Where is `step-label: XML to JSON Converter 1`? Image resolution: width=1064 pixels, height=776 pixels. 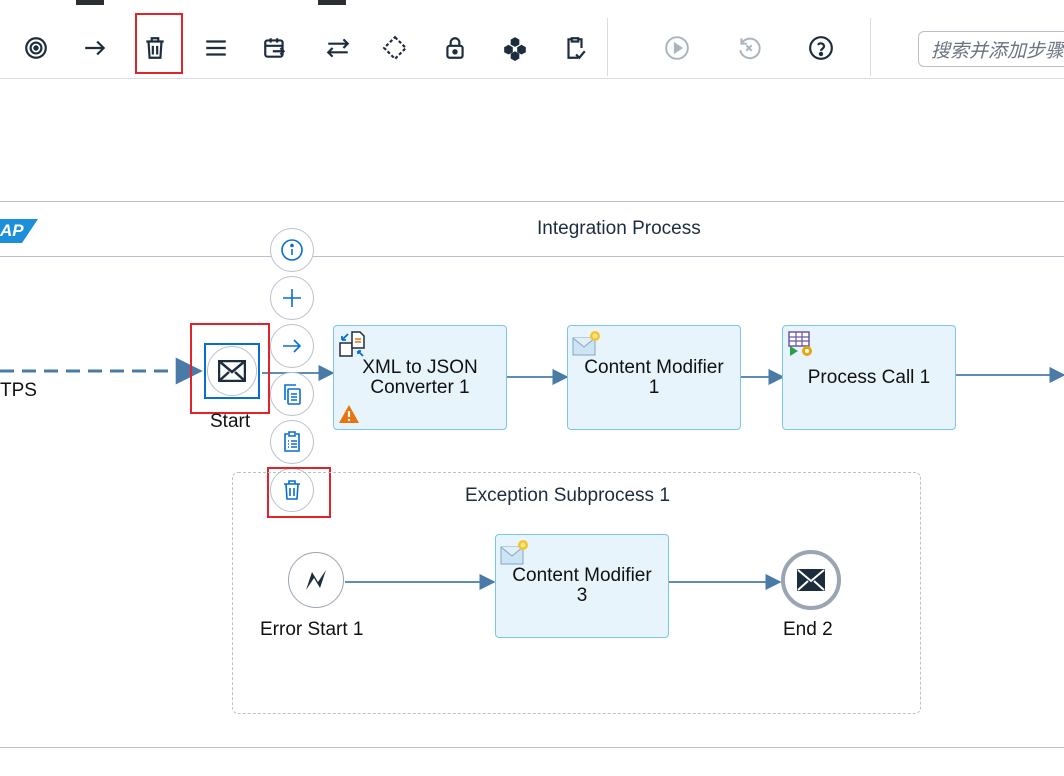 step-label: XML to JSON Converter 1 is located at coordinates (420, 377).